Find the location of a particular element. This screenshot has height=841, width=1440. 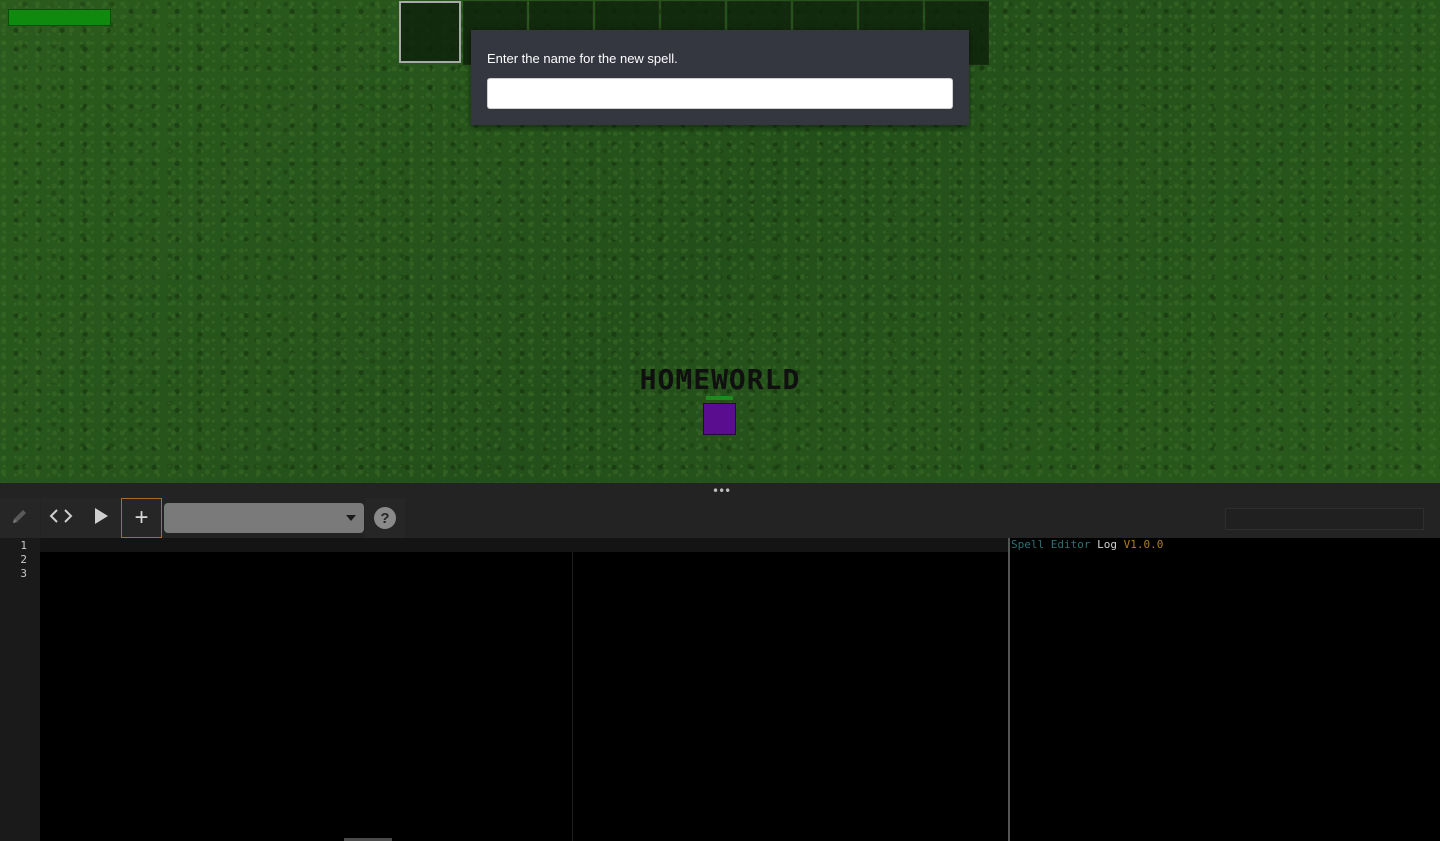

player-avatar is located at coordinates (719, 419).